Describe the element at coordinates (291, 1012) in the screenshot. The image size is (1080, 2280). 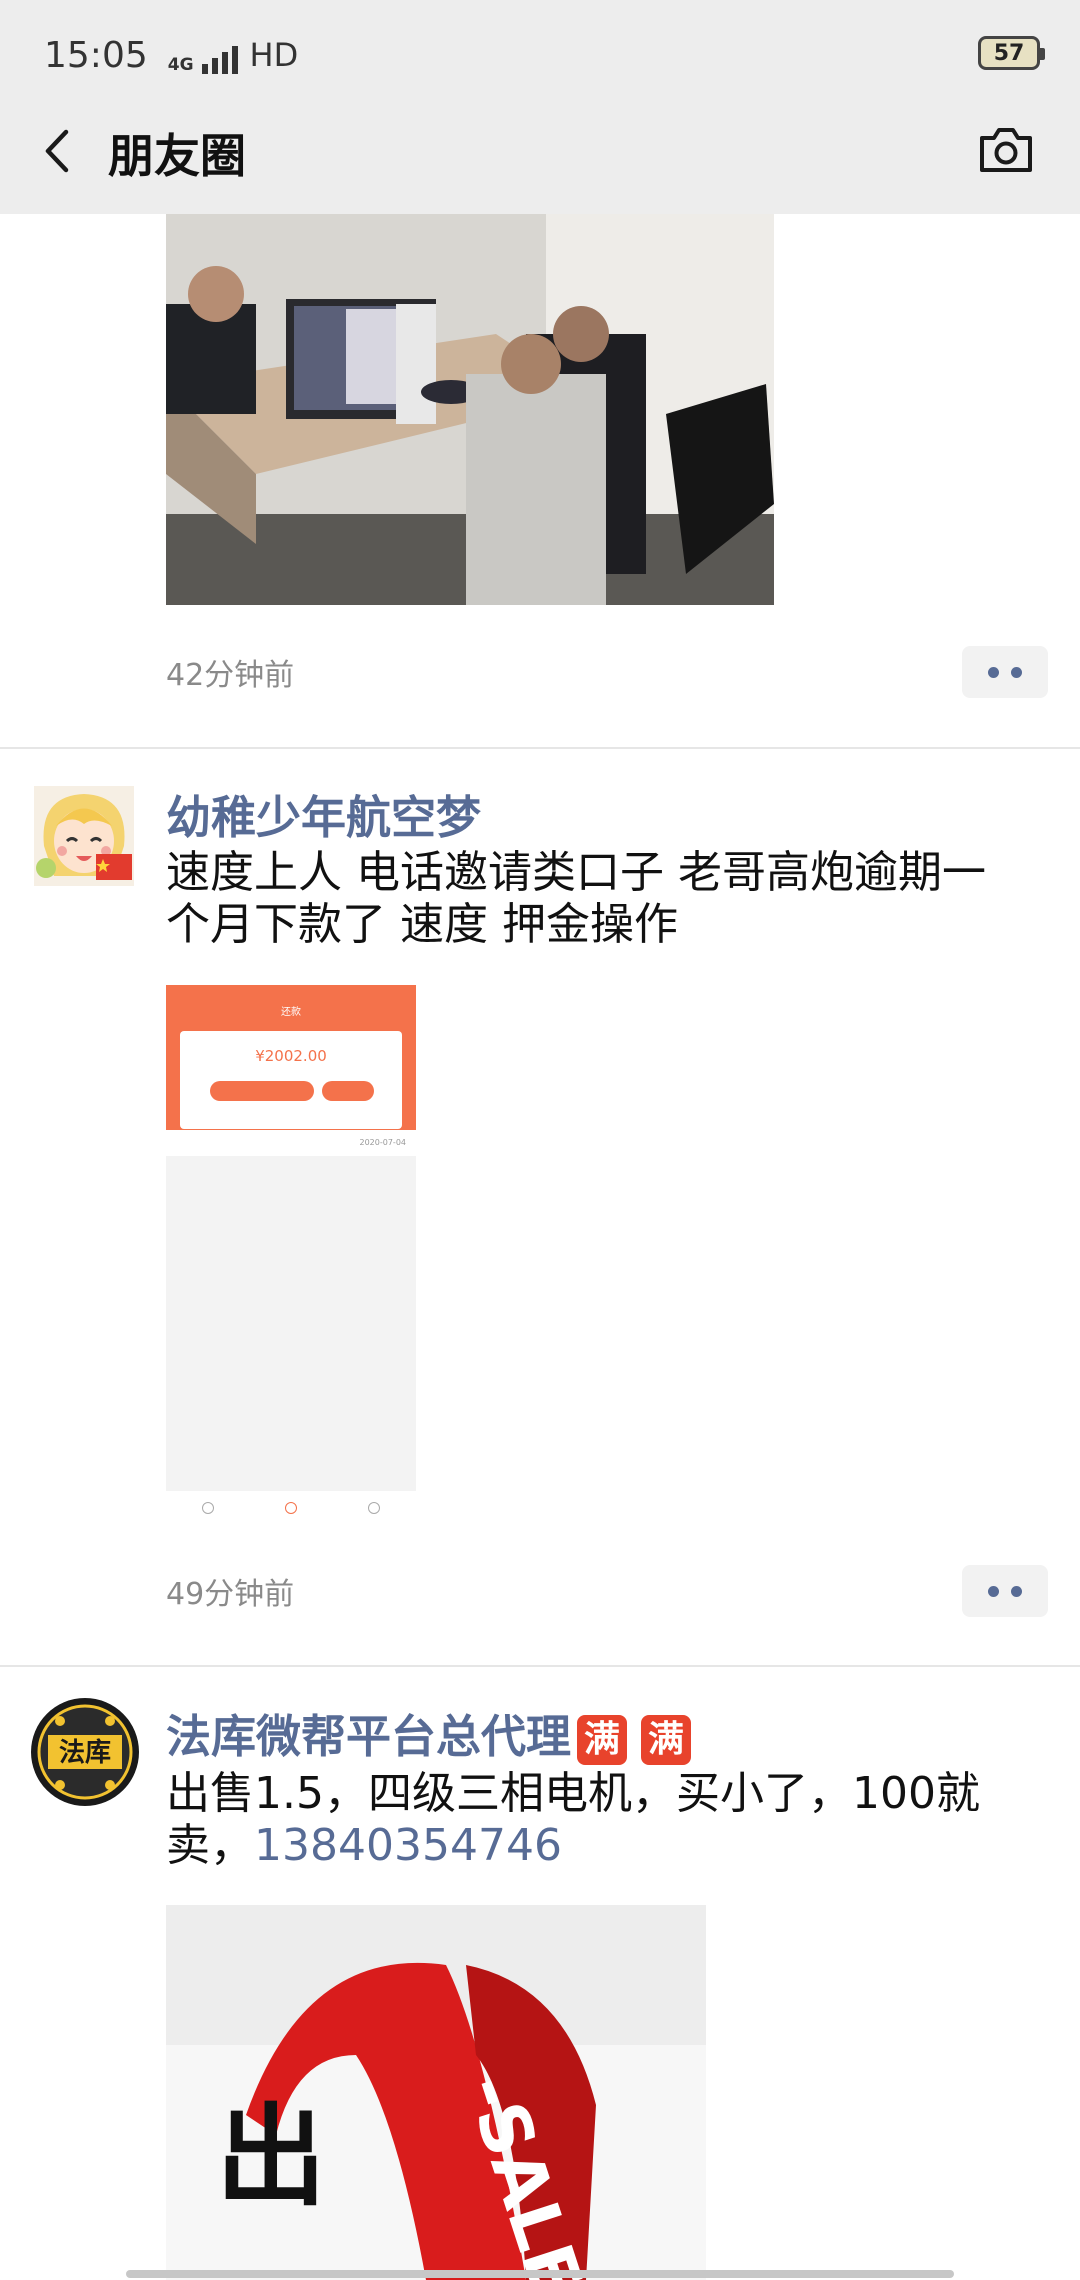
I see `screenshot-title: 还款` at that location.